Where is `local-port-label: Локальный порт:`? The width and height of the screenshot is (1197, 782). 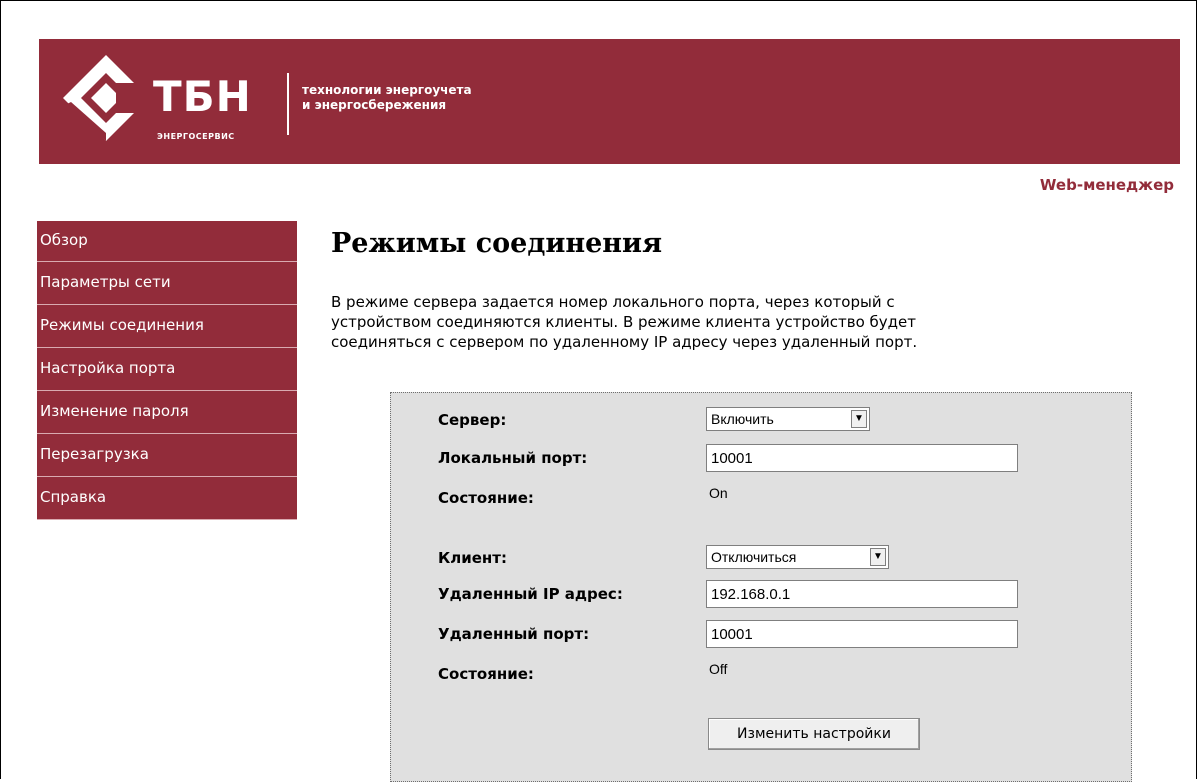
local-port-label: Локальный порт: is located at coordinates (513, 458).